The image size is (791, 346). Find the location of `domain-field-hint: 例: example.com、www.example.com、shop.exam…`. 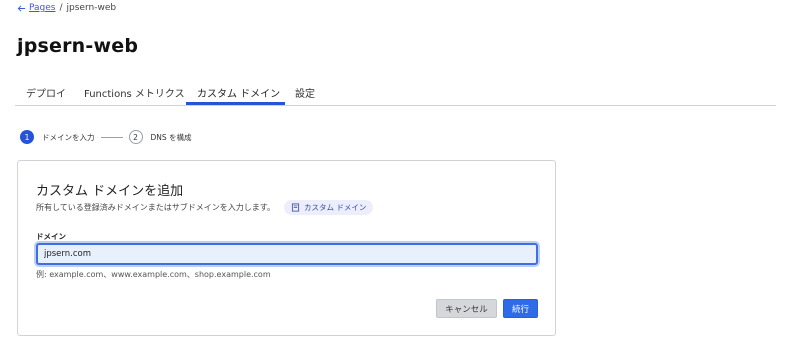

domain-field-hint: 例: example.com、www.example.com、shop.exam… is located at coordinates (153, 274).